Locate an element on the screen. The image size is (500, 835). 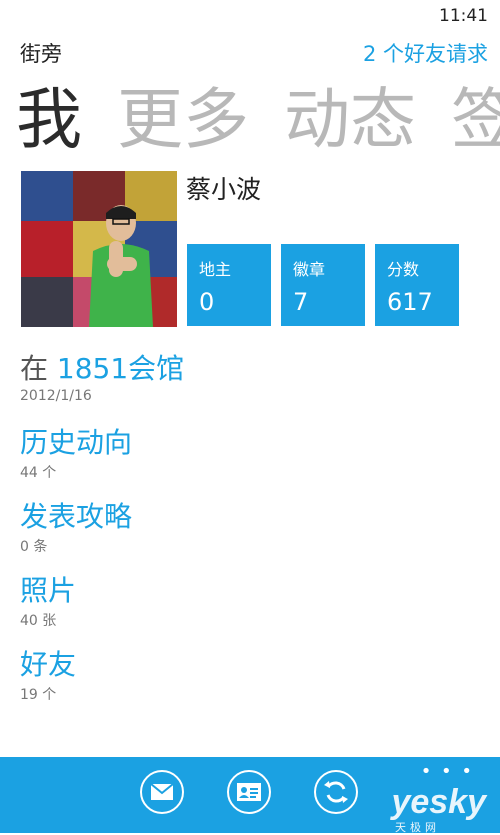
refresh-icon is located at coordinates (336, 792).